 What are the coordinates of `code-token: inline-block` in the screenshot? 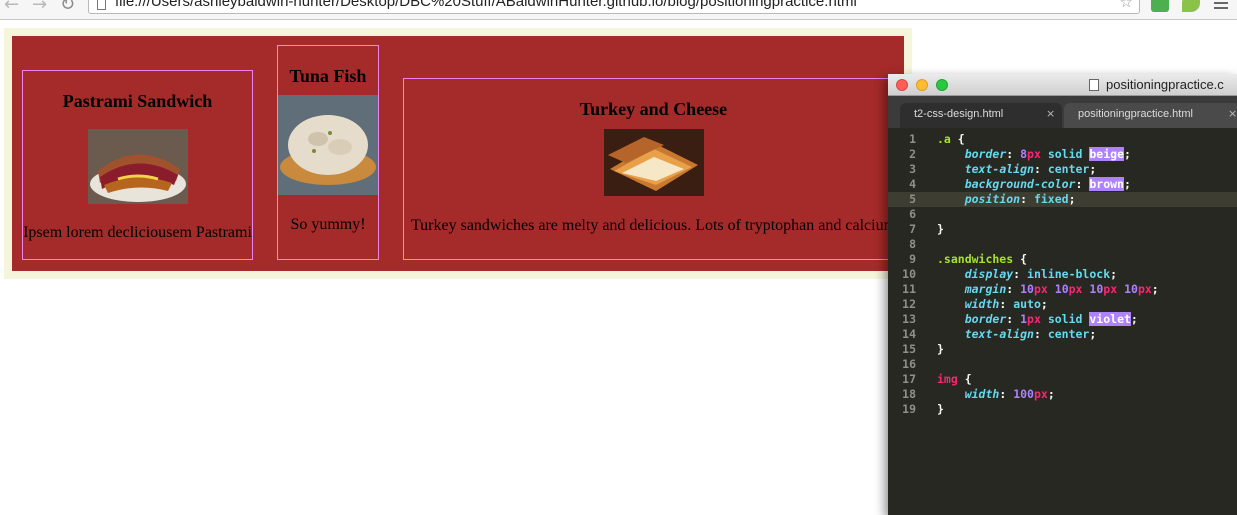 It's located at (1069, 274).